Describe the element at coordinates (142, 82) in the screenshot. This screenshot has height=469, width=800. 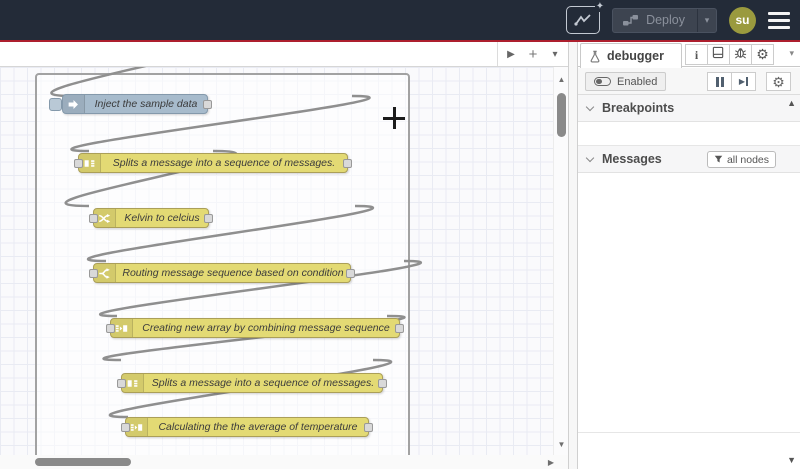
I see `wire` at that location.